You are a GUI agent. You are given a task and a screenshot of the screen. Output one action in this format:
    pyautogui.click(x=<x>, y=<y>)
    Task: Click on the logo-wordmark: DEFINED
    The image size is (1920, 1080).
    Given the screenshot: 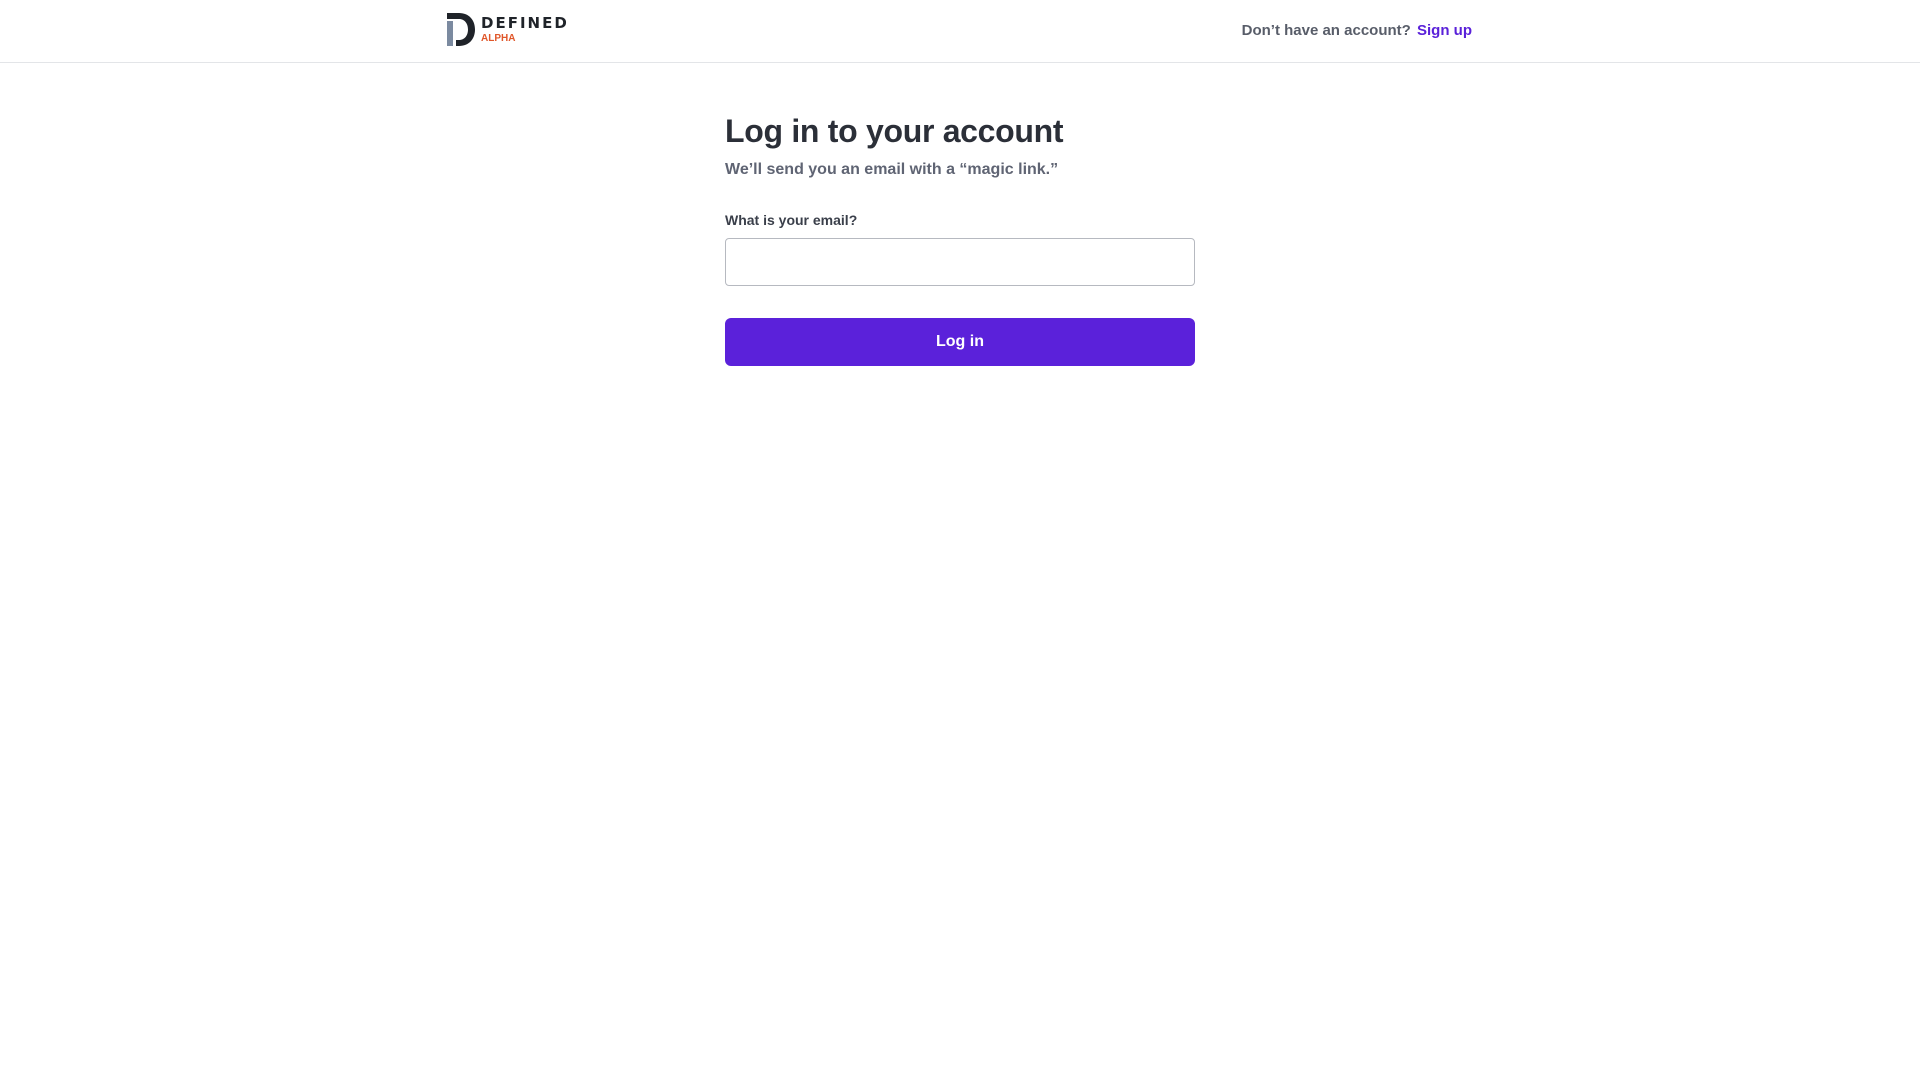 What is the action you would take?
    pyautogui.click(x=525, y=23)
    